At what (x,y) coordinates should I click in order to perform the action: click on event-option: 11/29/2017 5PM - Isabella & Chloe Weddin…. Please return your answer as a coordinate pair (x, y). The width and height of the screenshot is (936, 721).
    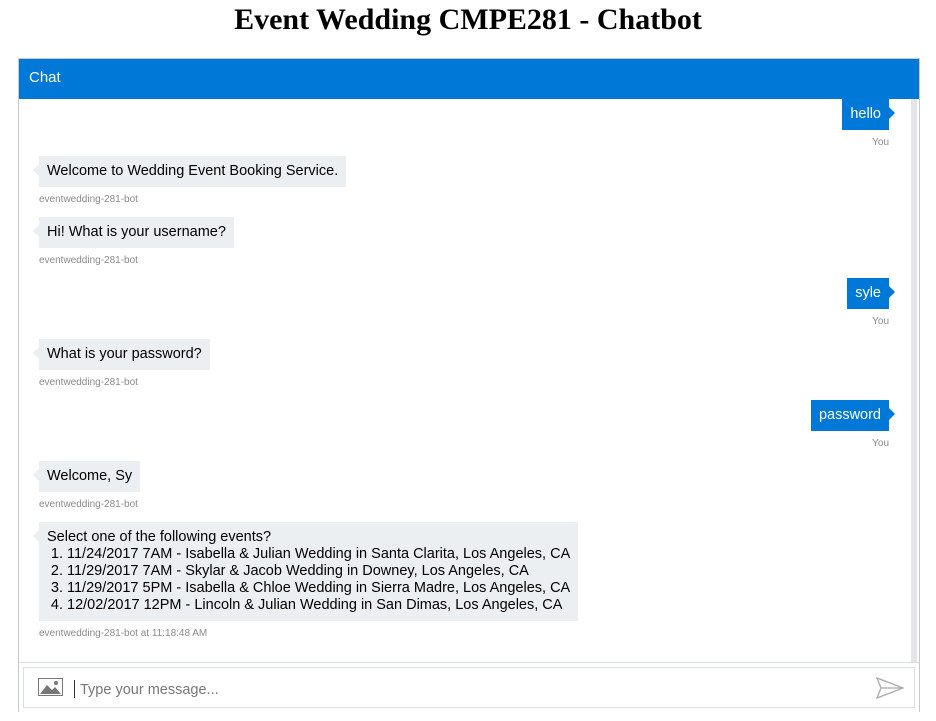
    Looking at the image, I should click on (318, 588).